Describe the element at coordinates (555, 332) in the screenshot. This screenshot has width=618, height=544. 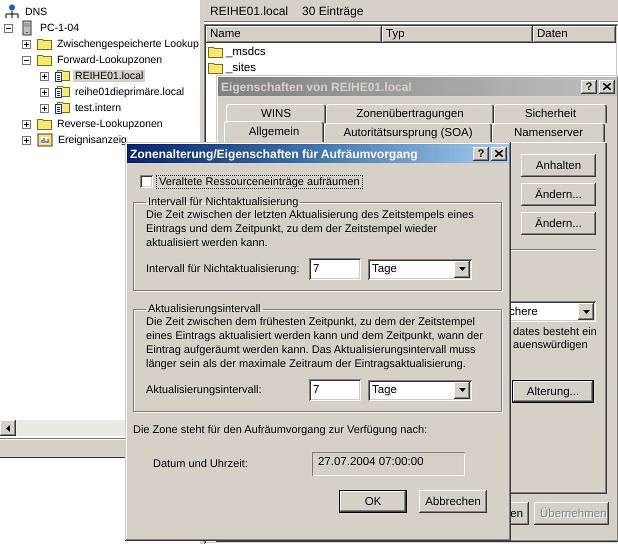
I see `note-text: dates besteht ein` at that location.